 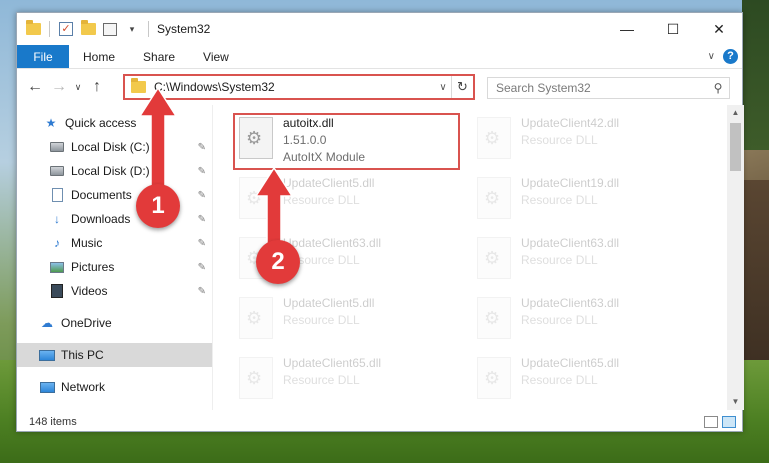 I want to click on step-badge-2: 2, so click(x=278, y=262).